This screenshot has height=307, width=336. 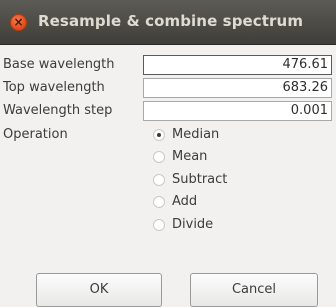 What do you see at coordinates (196, 134) in the screenshot?
I see `radio-label-median: Median` at bounding box center [196, 134].